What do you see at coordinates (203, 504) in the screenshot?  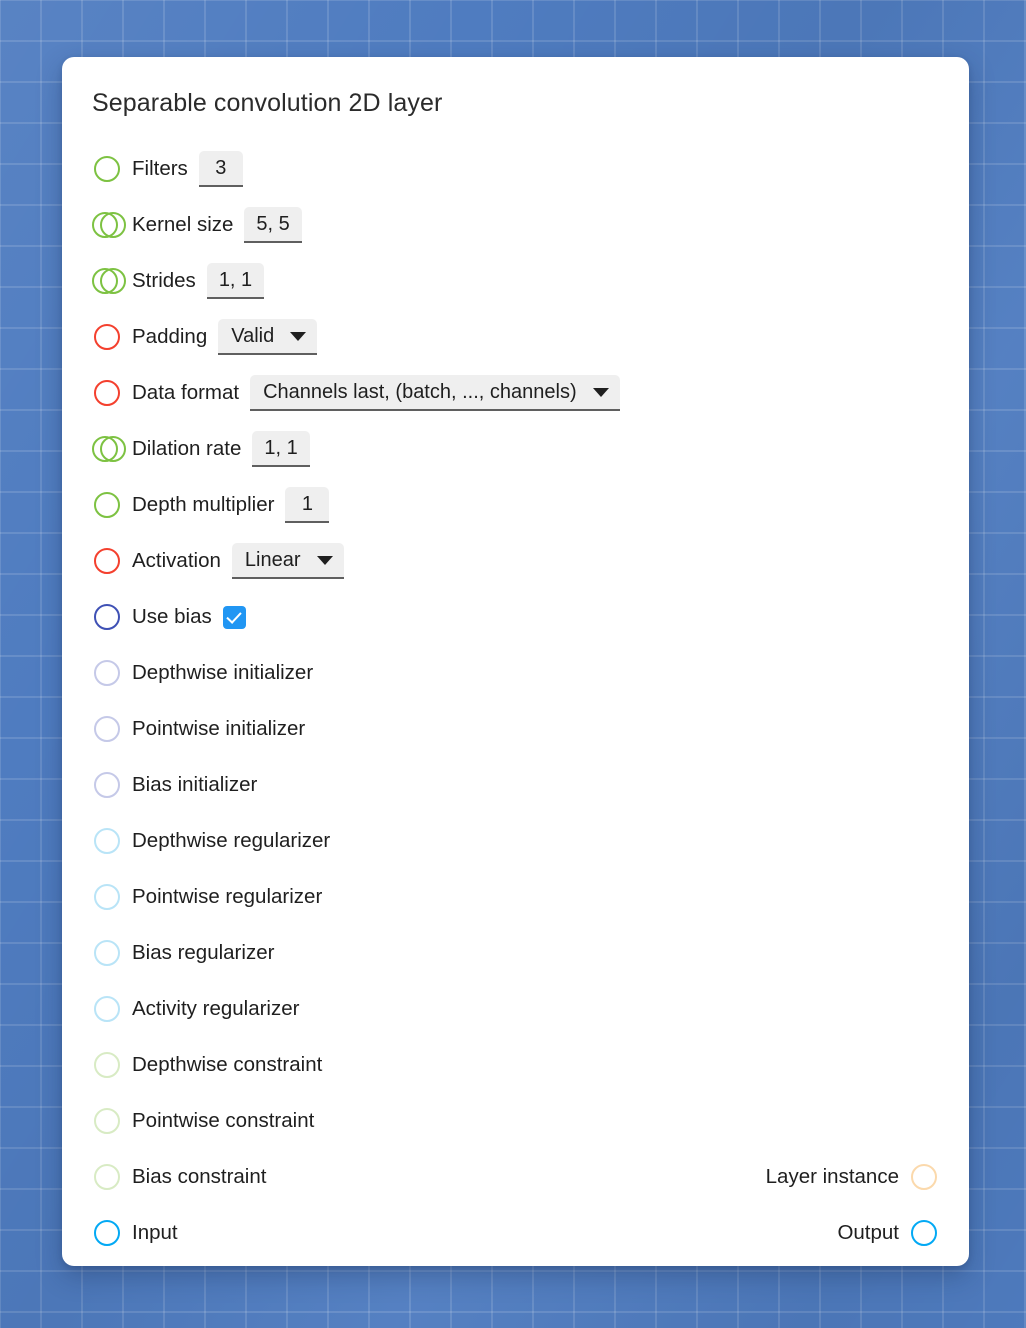 I see `label-depth-multiplier: Depth multiplier` at bounding box center [203, 504].